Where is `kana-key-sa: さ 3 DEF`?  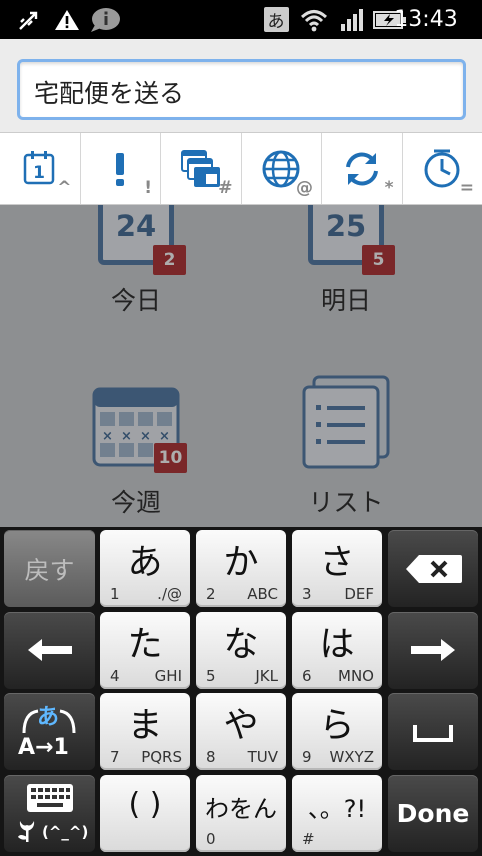
kana-key-sa: さ 3 DEF is located at coordinates (337, 568).